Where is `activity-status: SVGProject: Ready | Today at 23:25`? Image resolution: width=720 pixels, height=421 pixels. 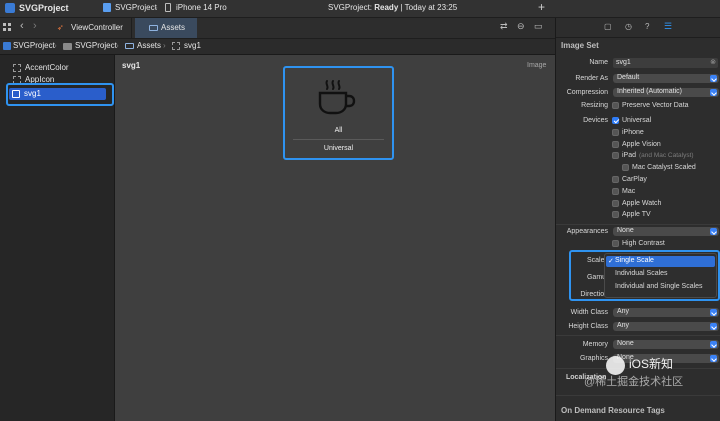 activity-status: SVGProject: Ready | Today at 23:25 is located at coordinates (392, 7).